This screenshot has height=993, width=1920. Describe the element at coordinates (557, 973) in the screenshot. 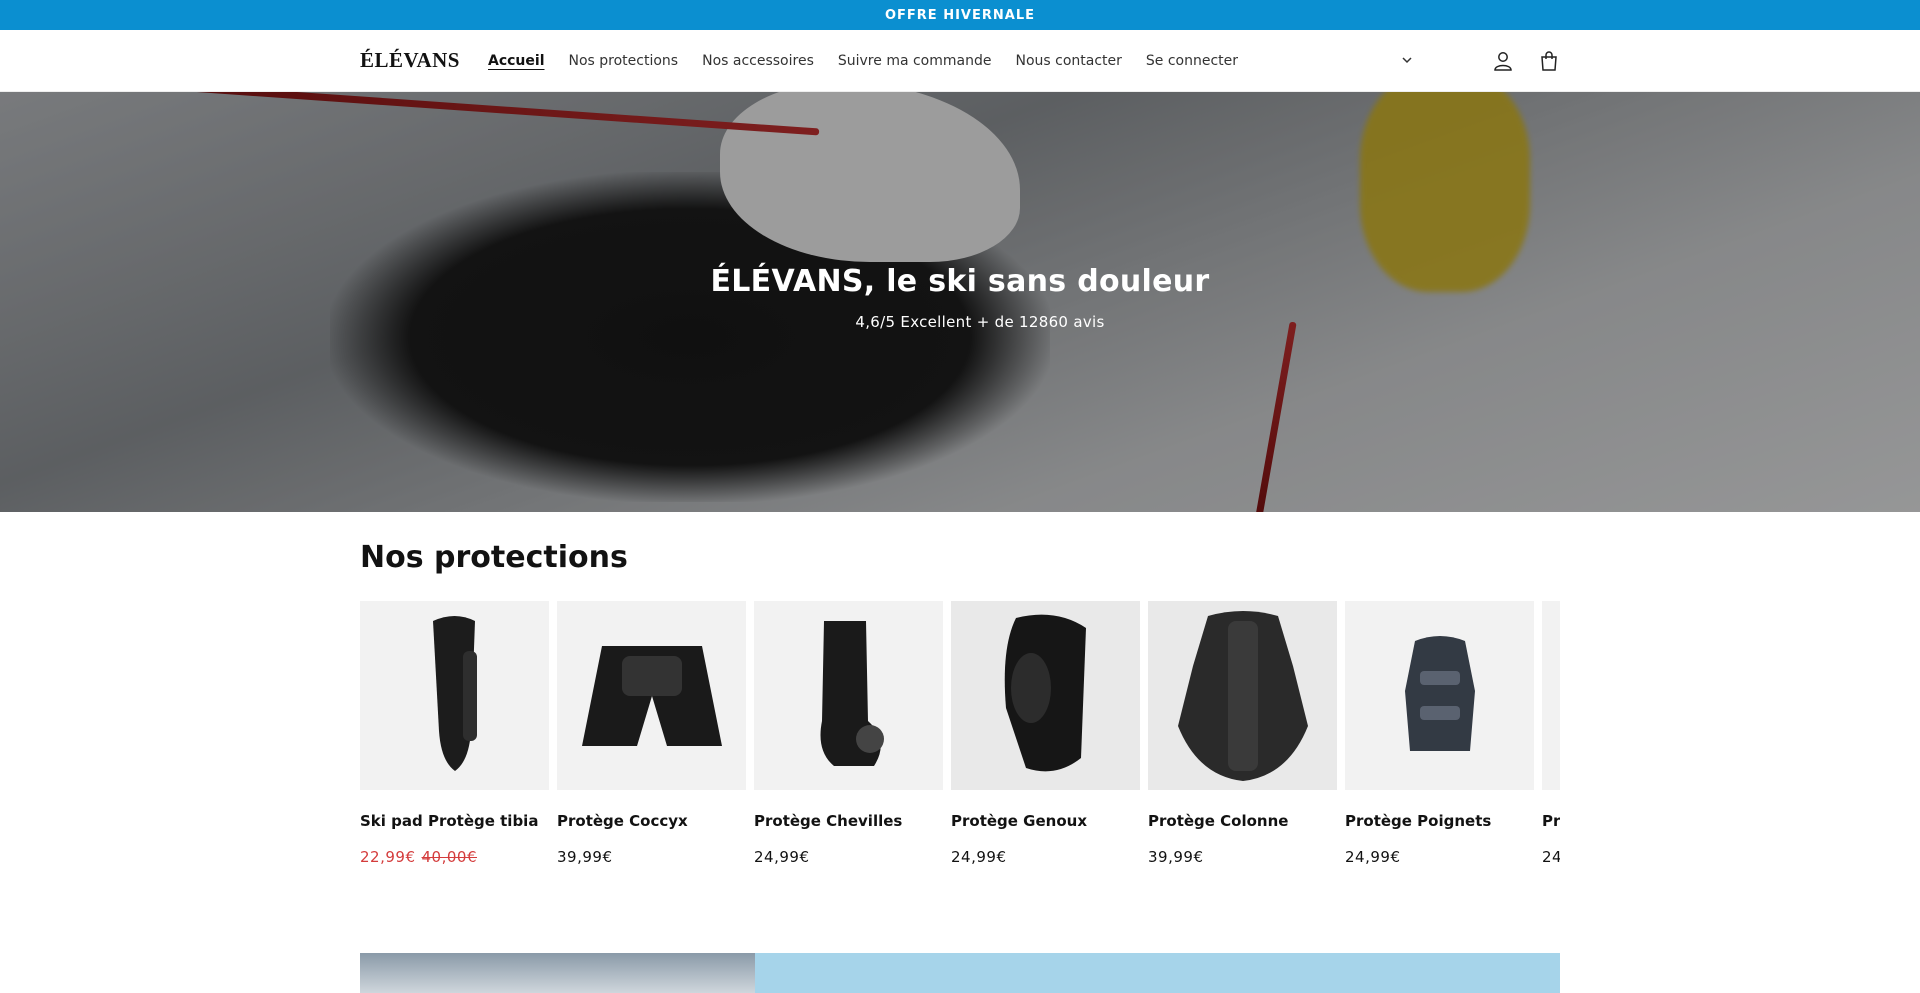

I see `promo-banner-image` at that location.